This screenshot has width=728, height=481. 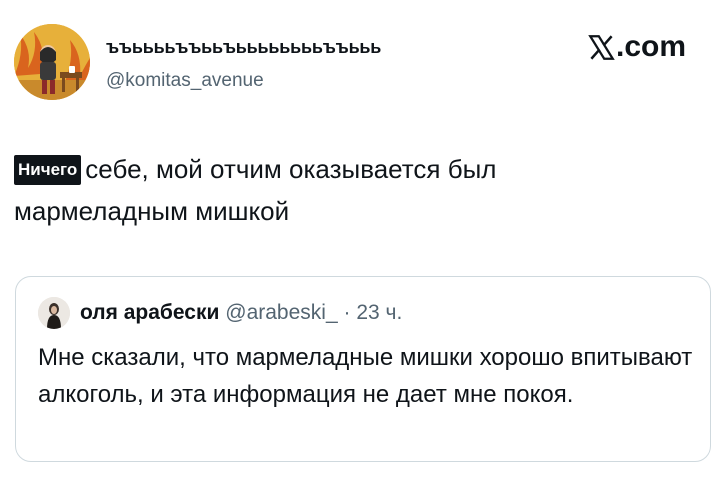 What do you see at coordinates (48, 170) in the screenshot?
I see `highlighted-word: Ничего` at bounding box center [48, 170].